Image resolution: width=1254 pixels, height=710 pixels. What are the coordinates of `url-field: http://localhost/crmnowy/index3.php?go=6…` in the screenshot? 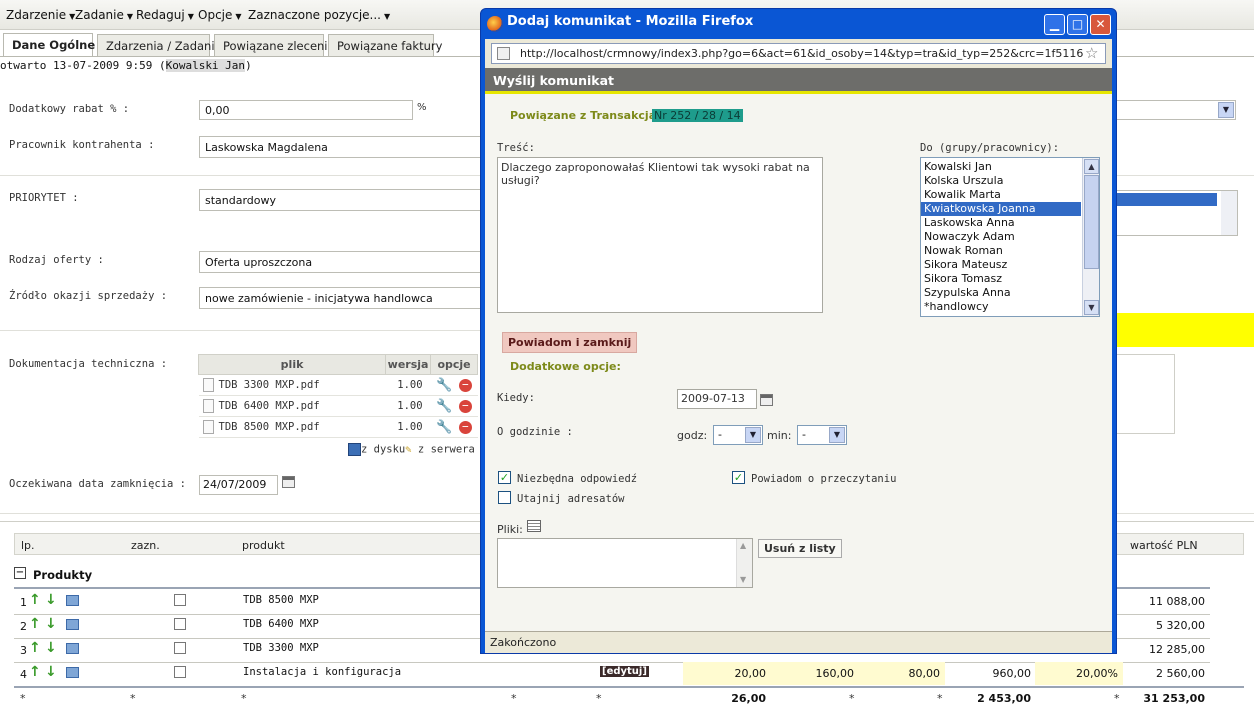 It's located at (798, 53).